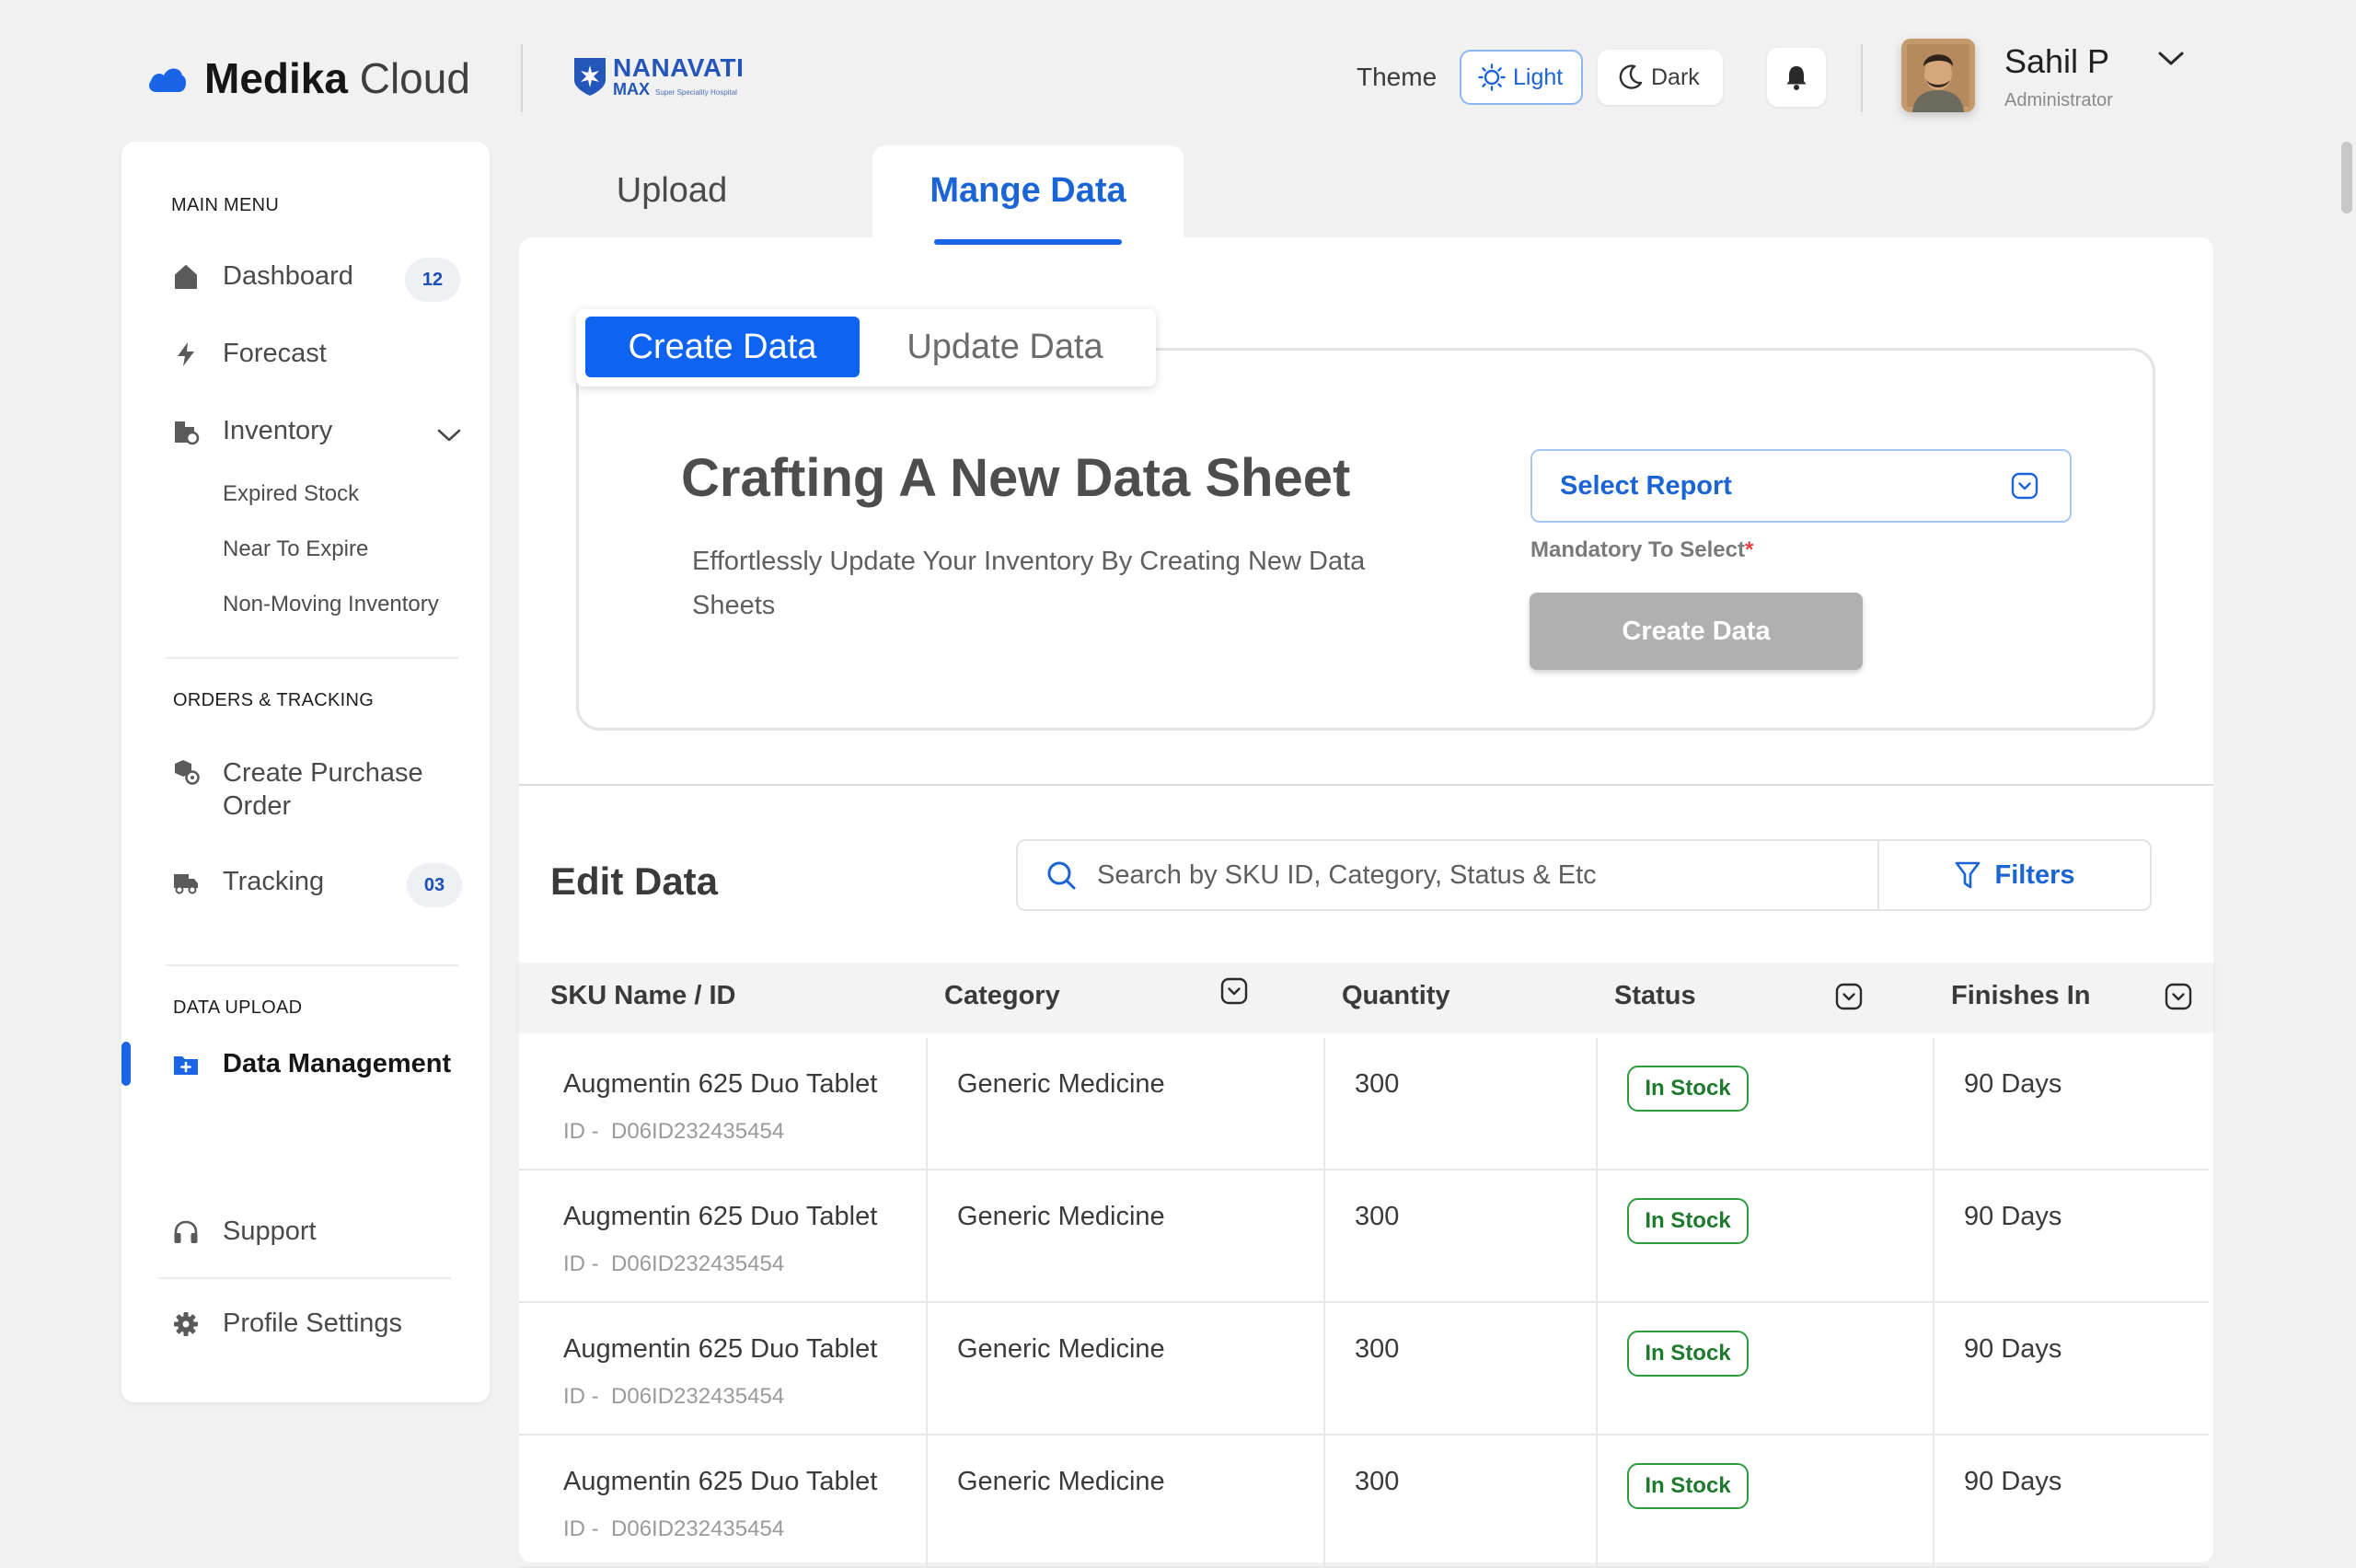 This screenshot has height=1568, width=2356. What do you see at coordinates (722, 347) in the screenshot?
I see `create-data-tab: Create Data` at bounding box center [722, 347].